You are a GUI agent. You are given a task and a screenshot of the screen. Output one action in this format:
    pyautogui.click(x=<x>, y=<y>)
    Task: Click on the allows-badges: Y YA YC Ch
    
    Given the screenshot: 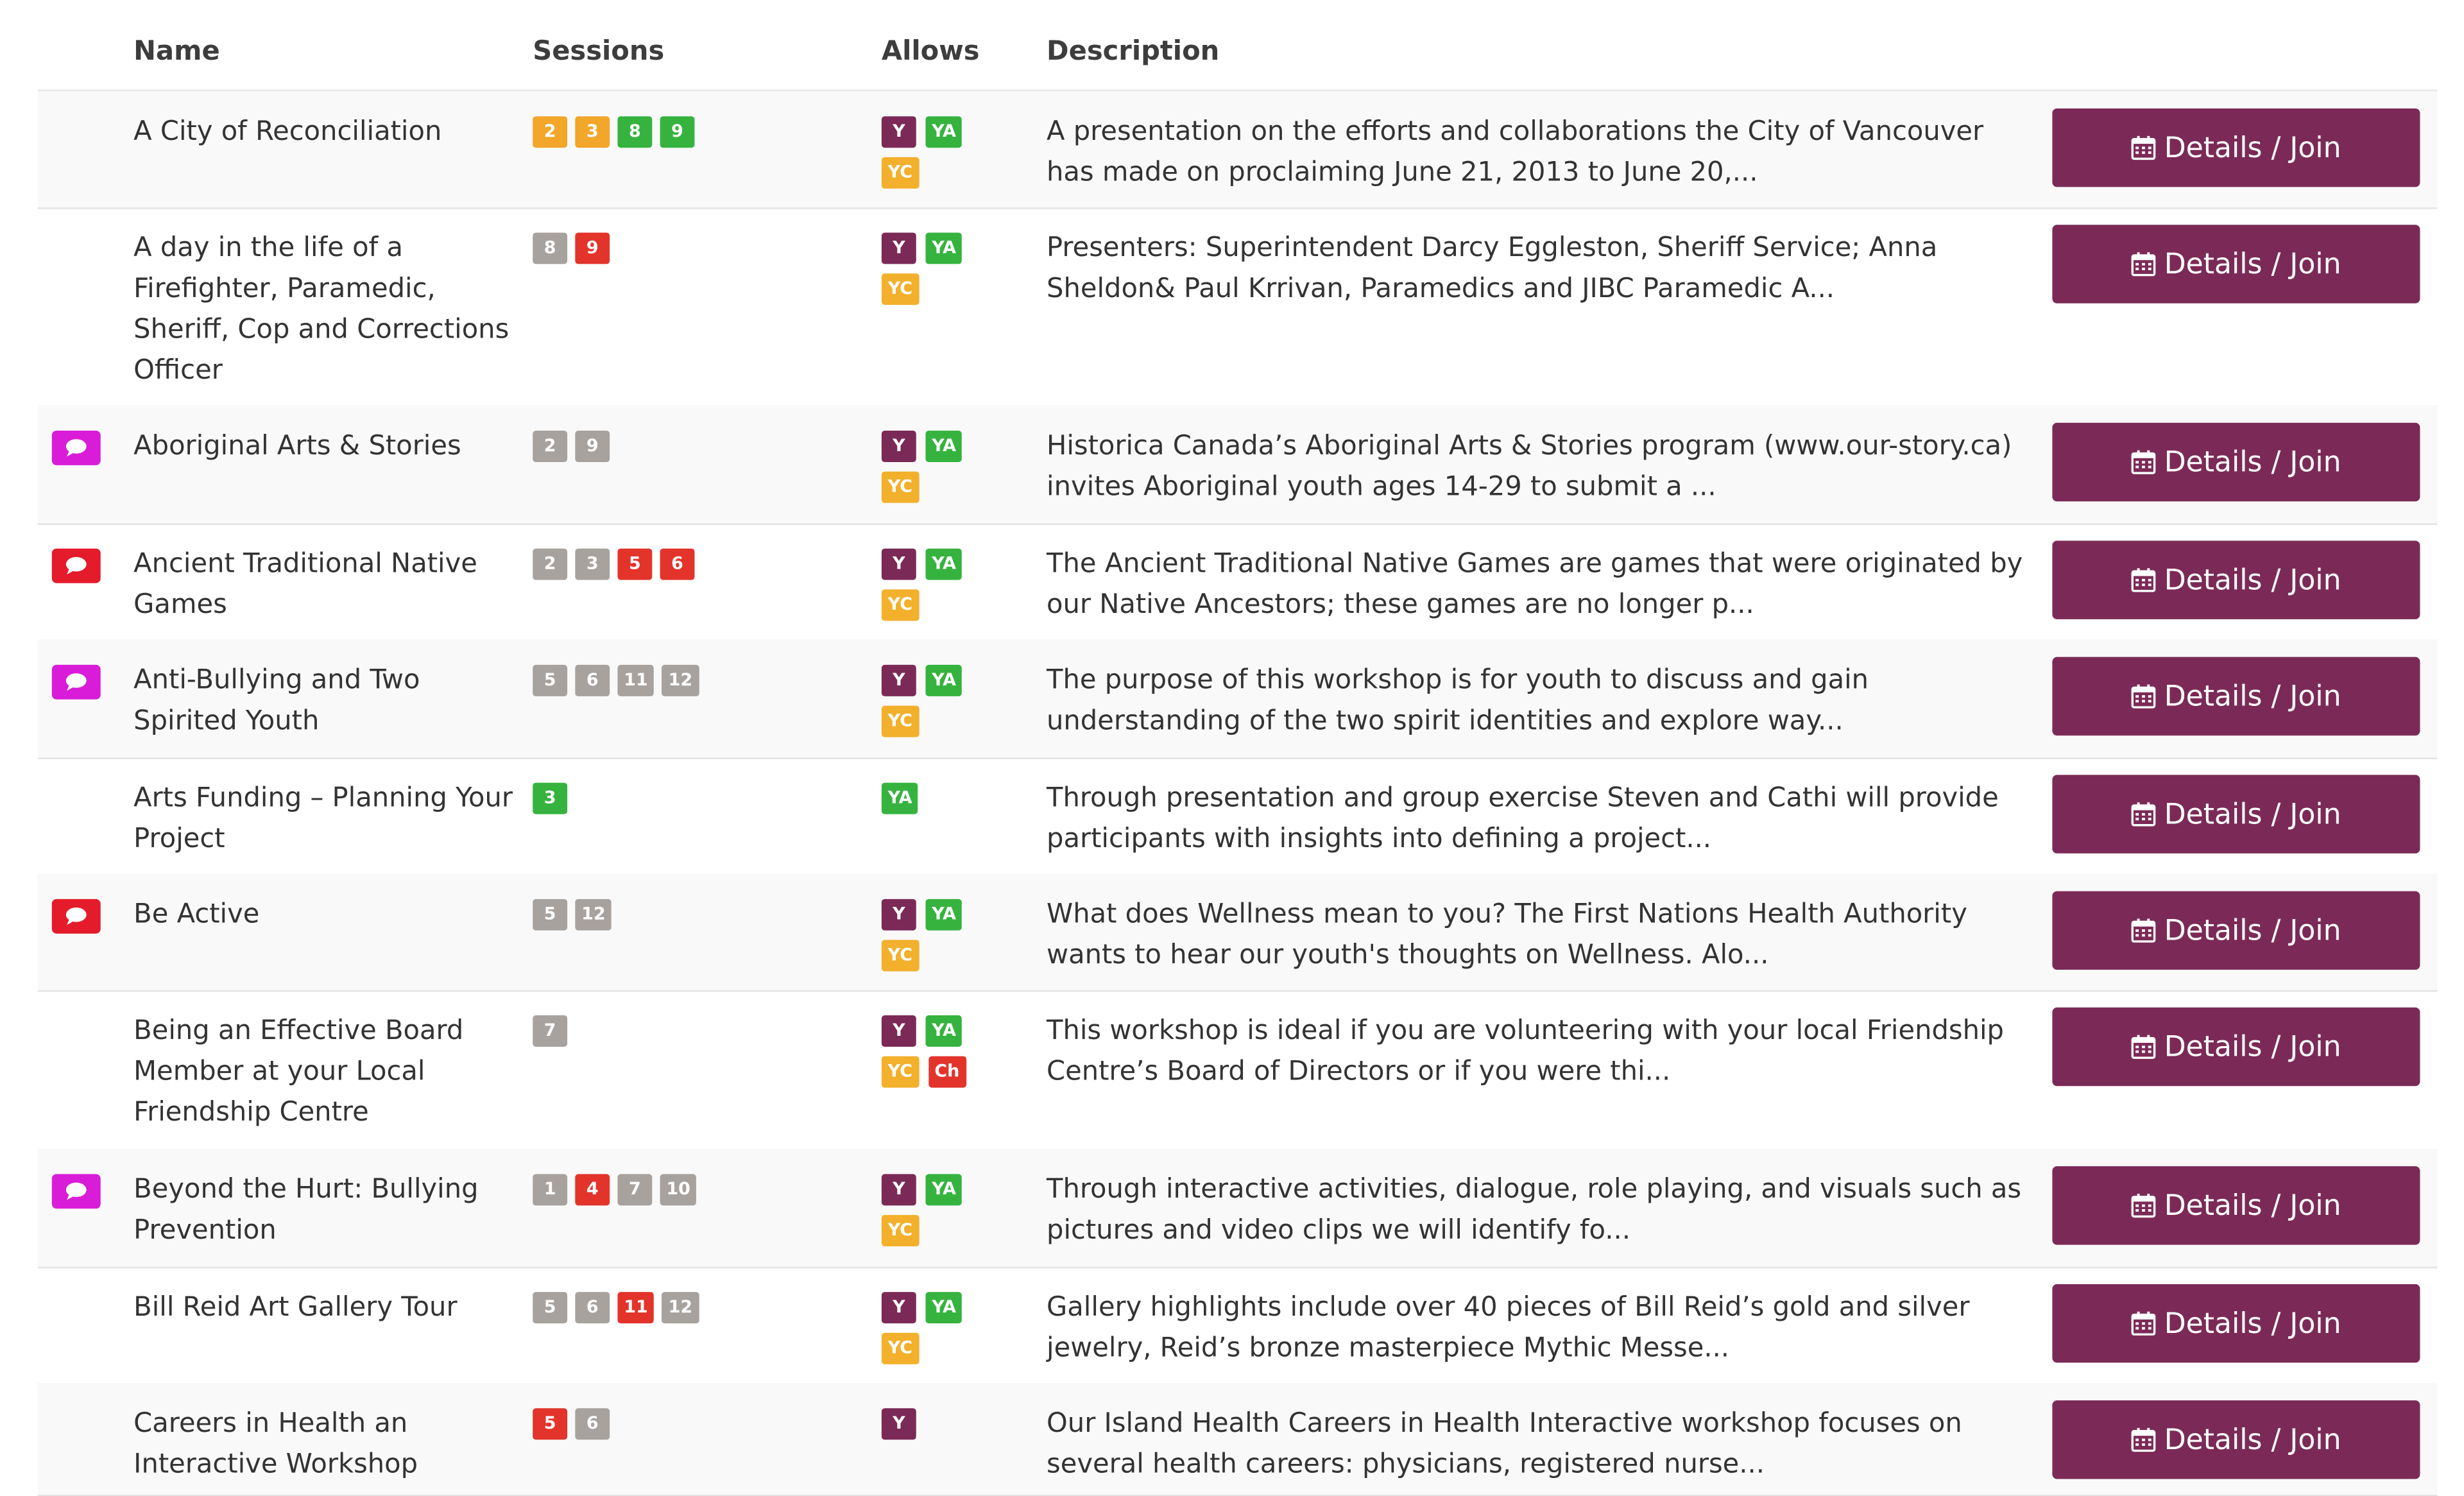 What is the action you would take?
    pyautogui.click(x=952, y=1056)
    